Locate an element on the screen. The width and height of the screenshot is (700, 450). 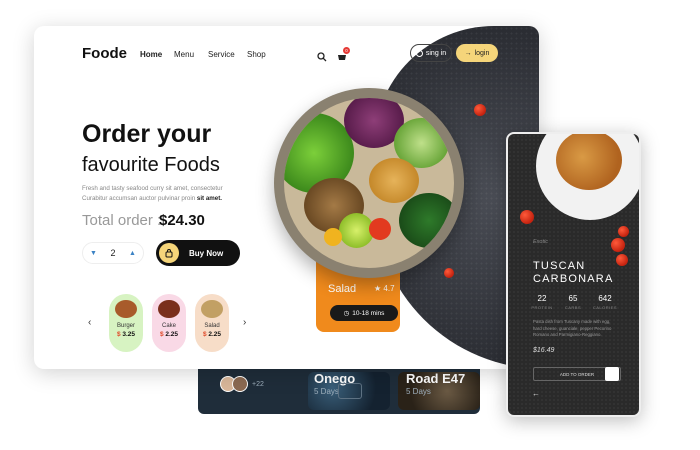
stat-label: CARBS is located at coordinates (573, 307).